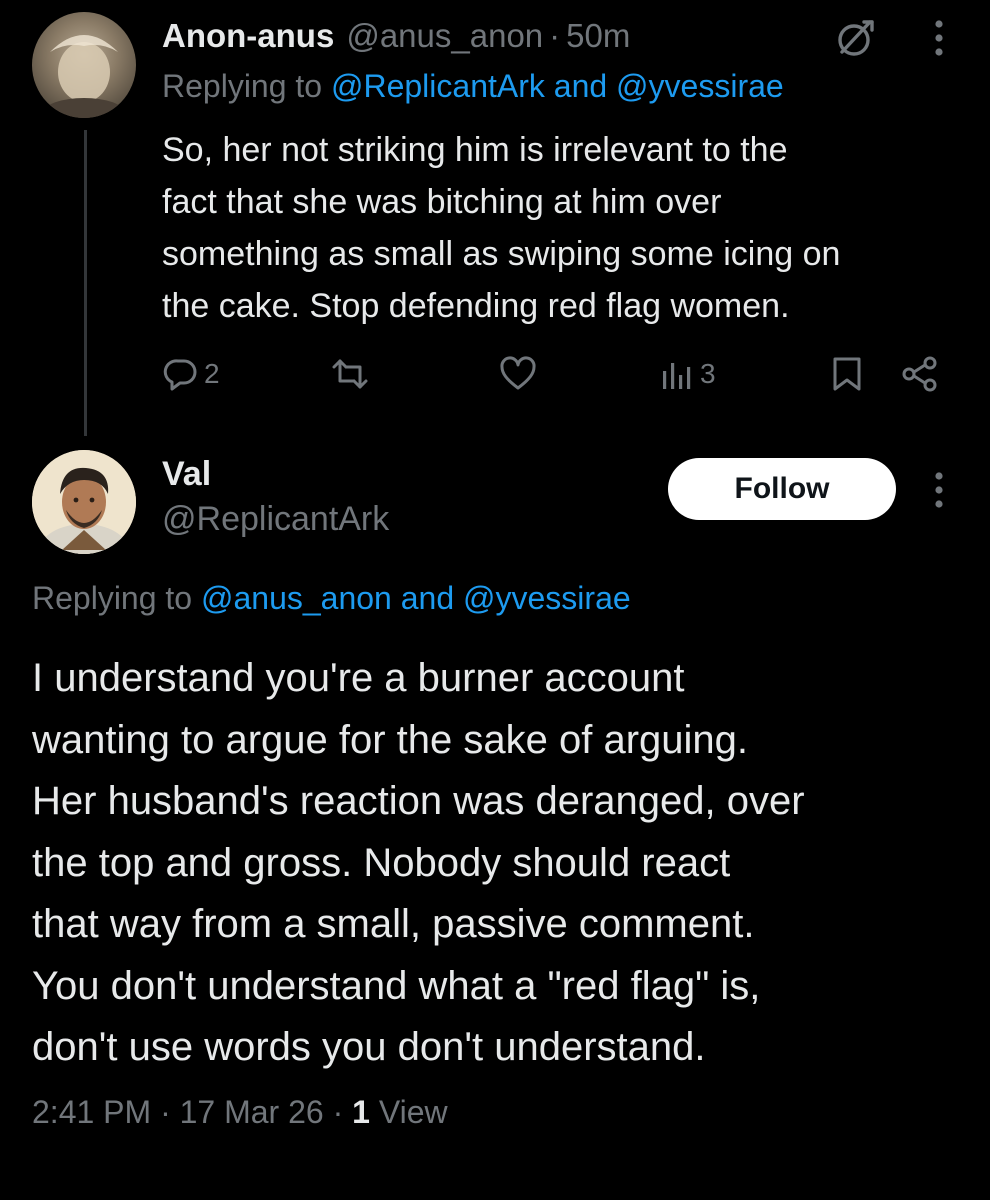 The width and height of the screenshot is (990, 1200). I want to click on focused-replying-to: Replying to @anus_anon and @yvessirae, so click(331, 598).